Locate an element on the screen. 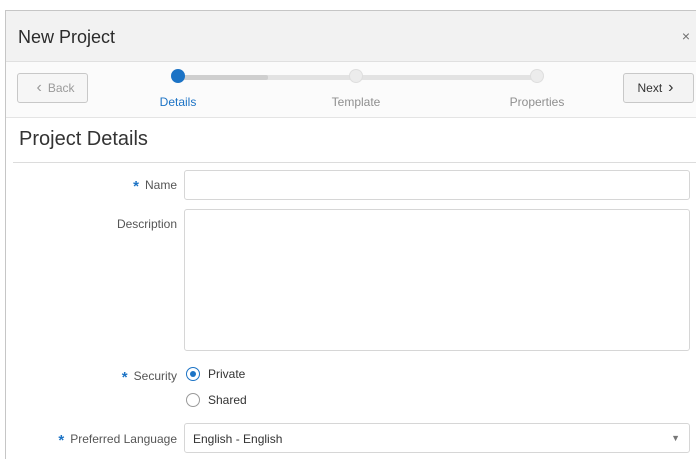  step-stop-template is located at coordinates (356, 76).